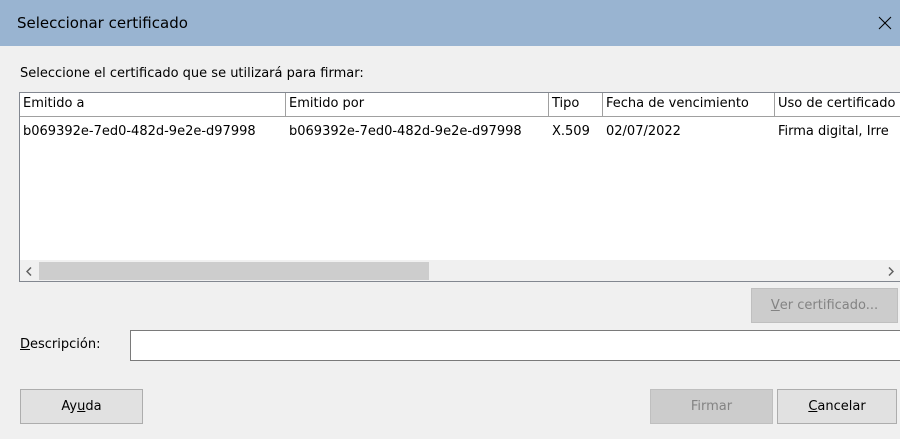 The image size is (900, 439). I want to click on scroll-right-button, so click(891, 270).